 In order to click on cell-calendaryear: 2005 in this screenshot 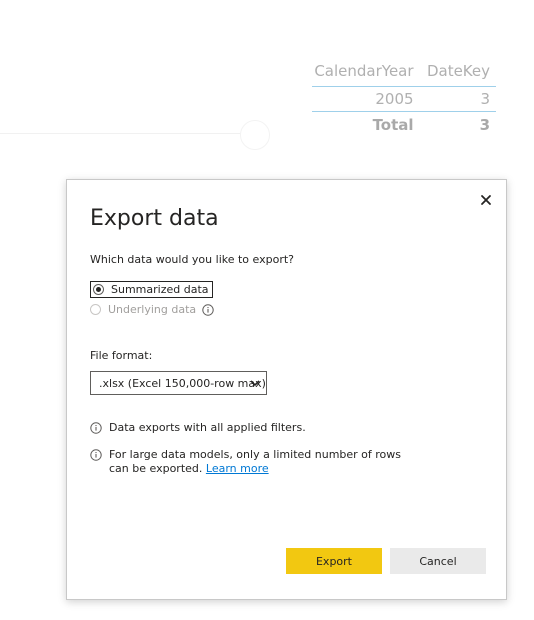, I will do `click(394, 99)`.